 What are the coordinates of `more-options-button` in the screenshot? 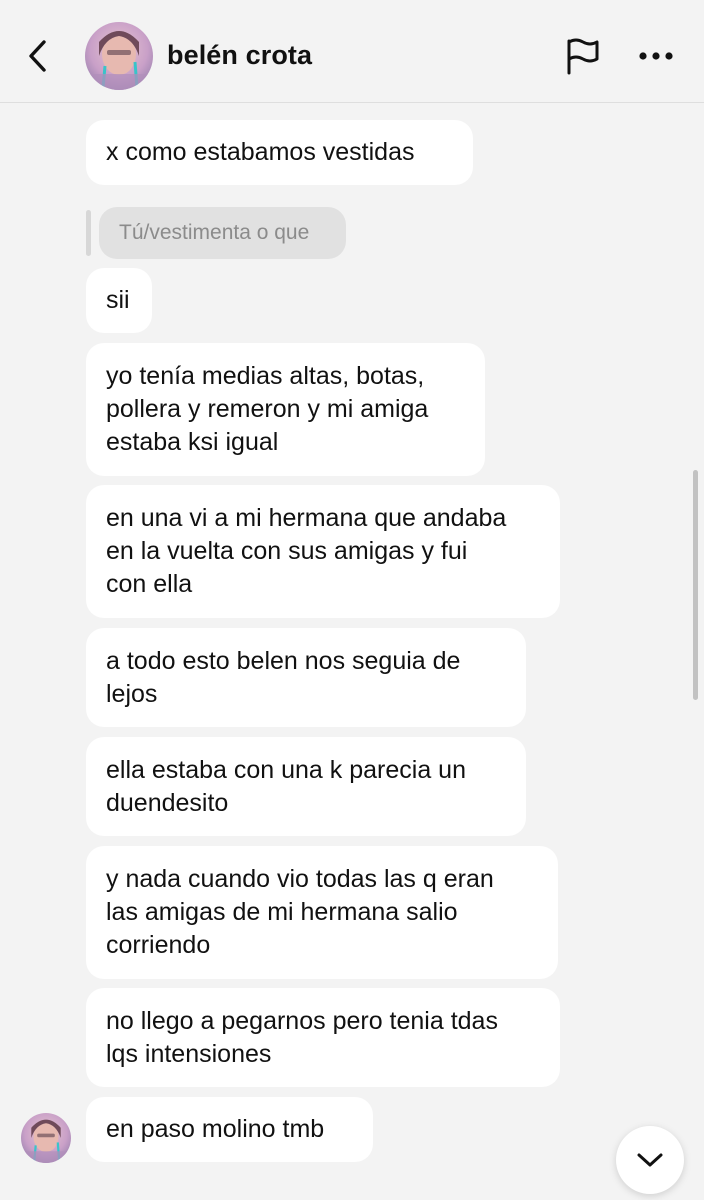 It's located at (656, 56).